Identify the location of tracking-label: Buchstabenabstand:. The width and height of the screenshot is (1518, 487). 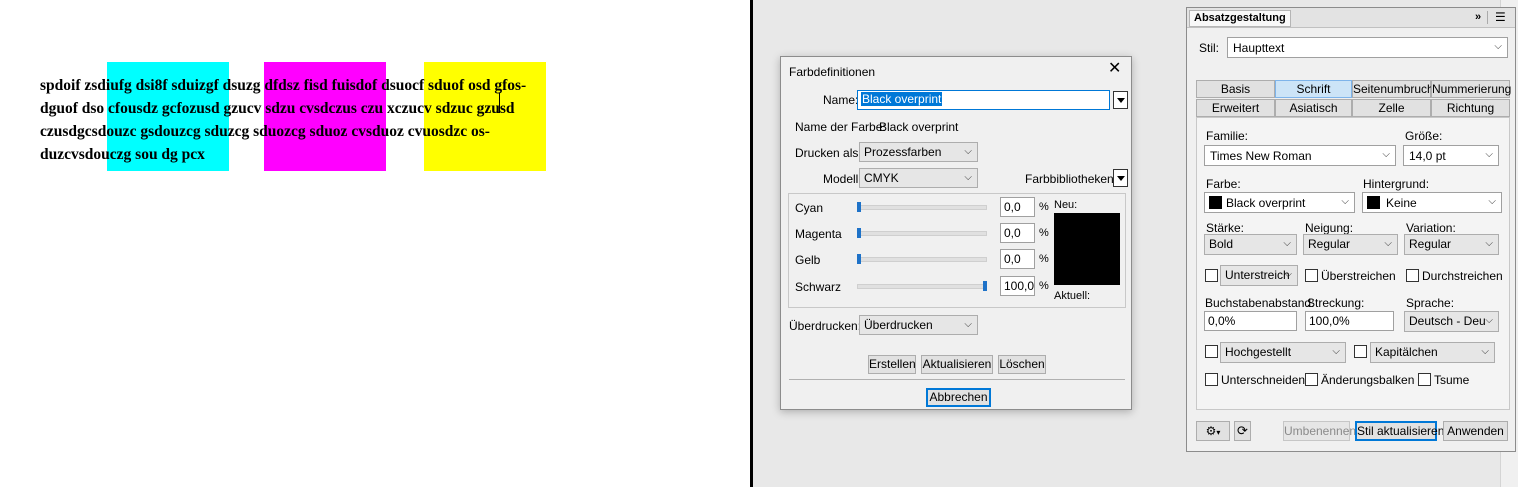
(1260, 303).